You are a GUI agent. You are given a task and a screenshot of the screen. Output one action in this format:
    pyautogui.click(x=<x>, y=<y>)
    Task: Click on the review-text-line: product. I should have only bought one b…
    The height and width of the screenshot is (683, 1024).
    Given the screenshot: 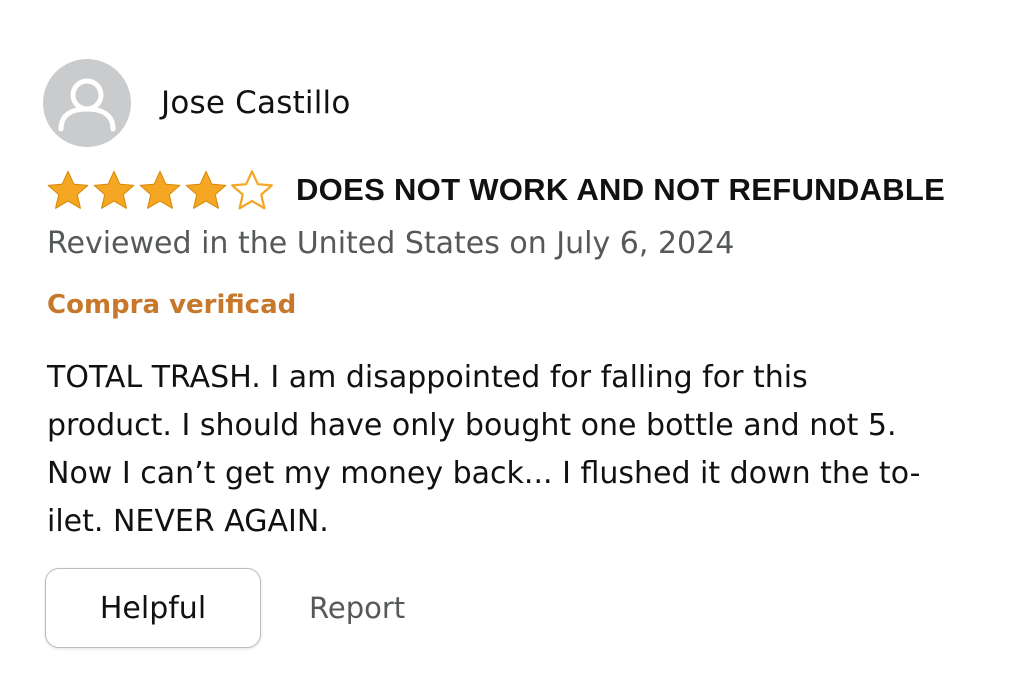 What is the action you would take?
    pyautogui.click(x=472, y=425)
    